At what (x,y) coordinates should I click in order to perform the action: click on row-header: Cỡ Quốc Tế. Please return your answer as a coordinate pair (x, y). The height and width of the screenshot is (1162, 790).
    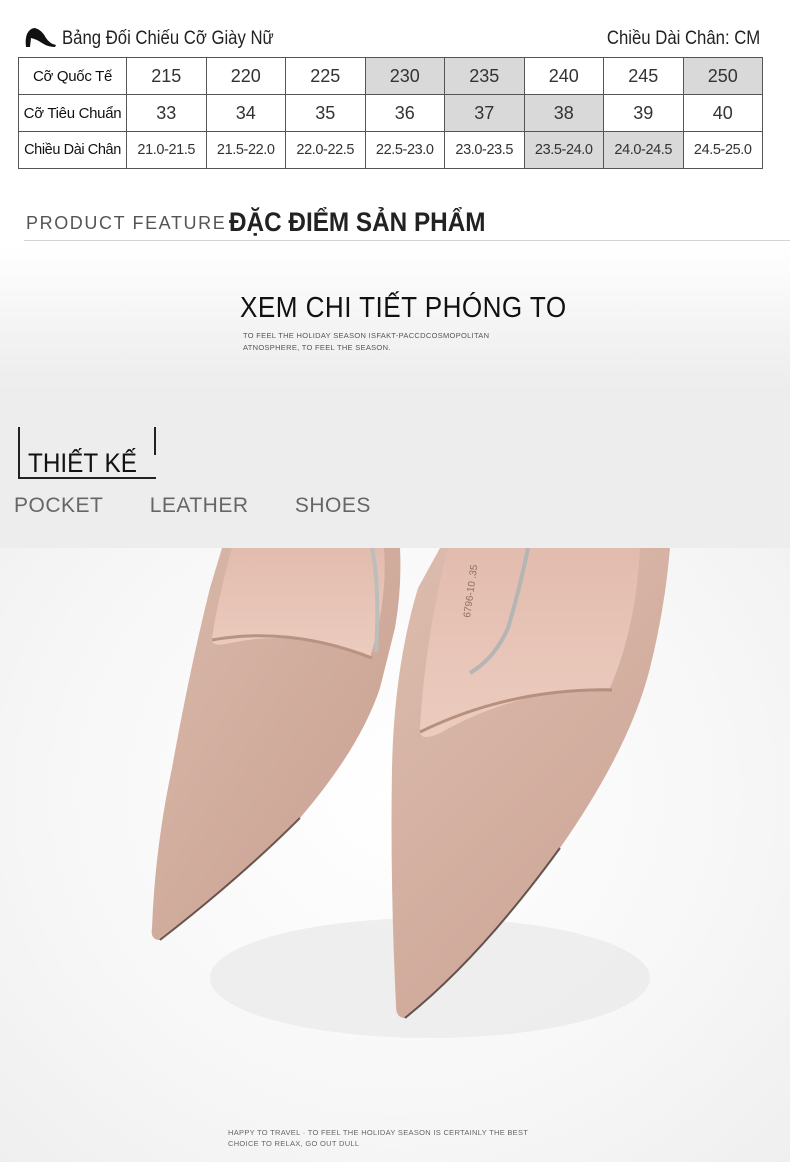
    Looking at the image, I should click on (72, 76).